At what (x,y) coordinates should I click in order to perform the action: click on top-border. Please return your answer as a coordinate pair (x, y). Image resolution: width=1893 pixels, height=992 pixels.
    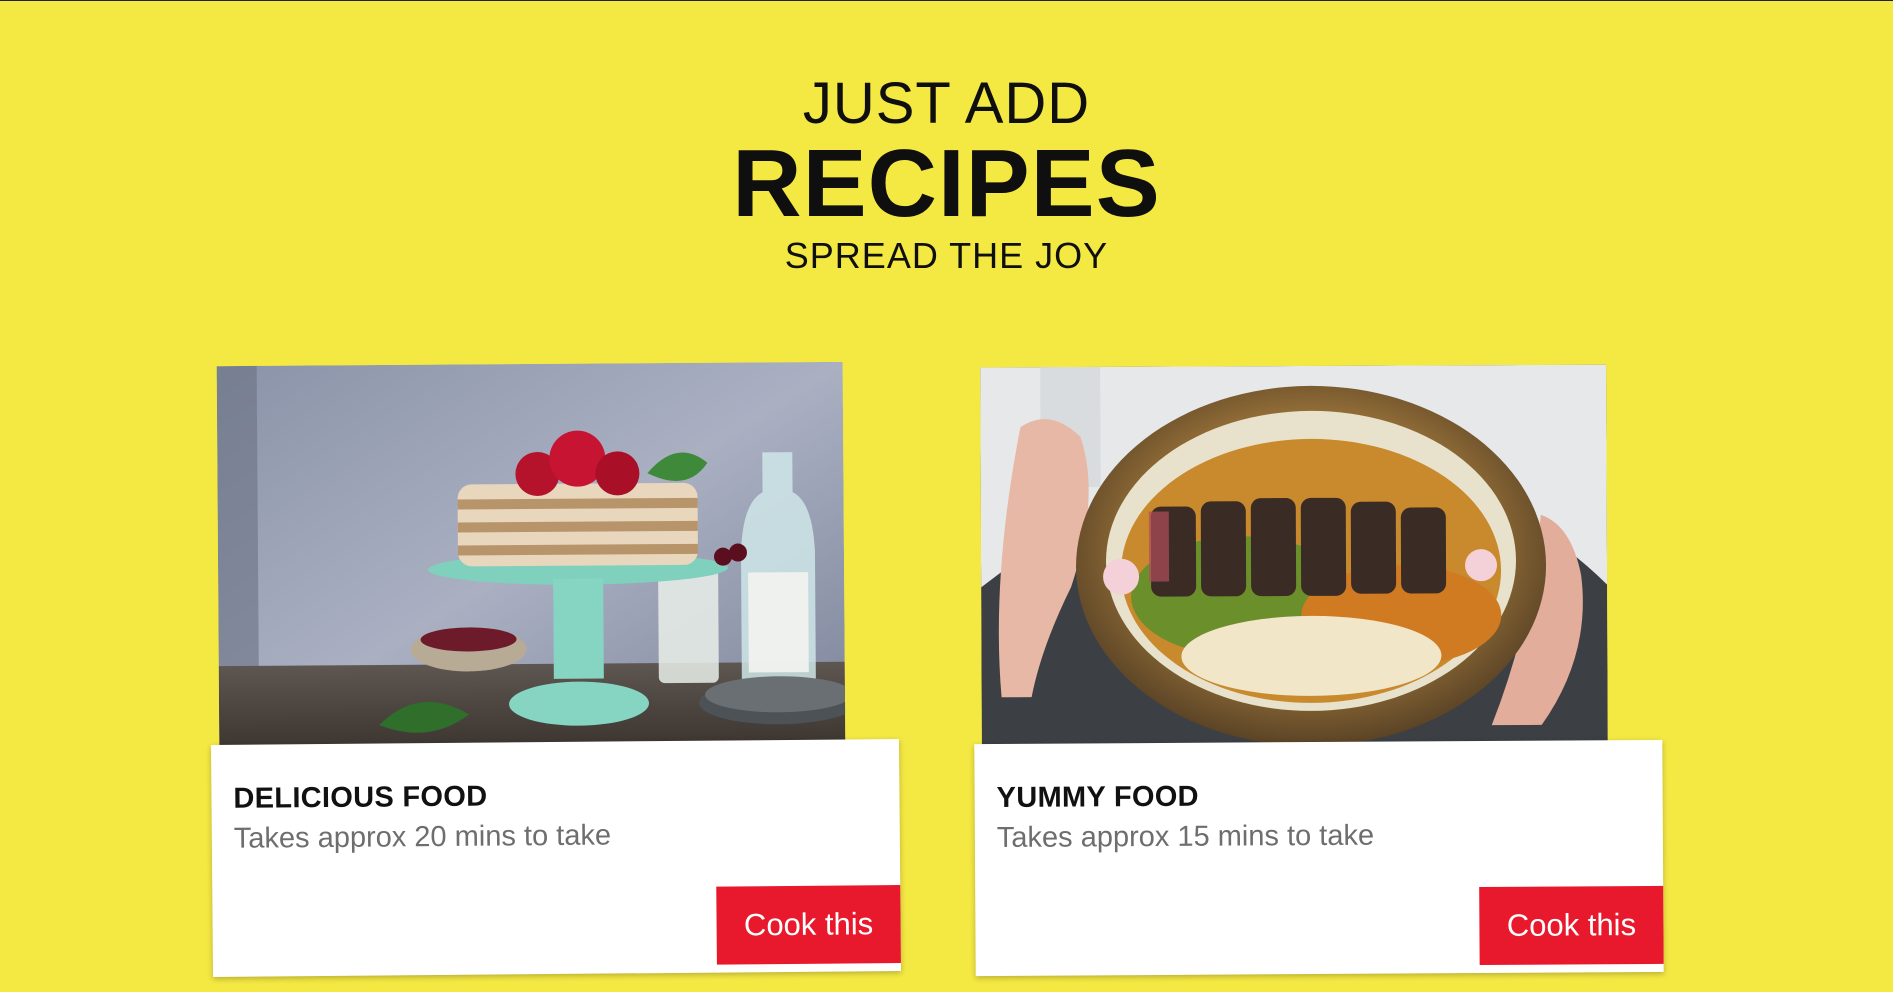
    Looking at the image, I should click on (946, 0).